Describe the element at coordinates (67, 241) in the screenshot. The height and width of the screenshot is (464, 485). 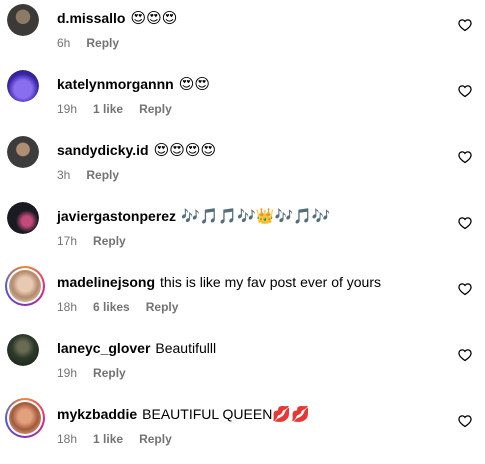
I see `comment-time: 17h` at that location.